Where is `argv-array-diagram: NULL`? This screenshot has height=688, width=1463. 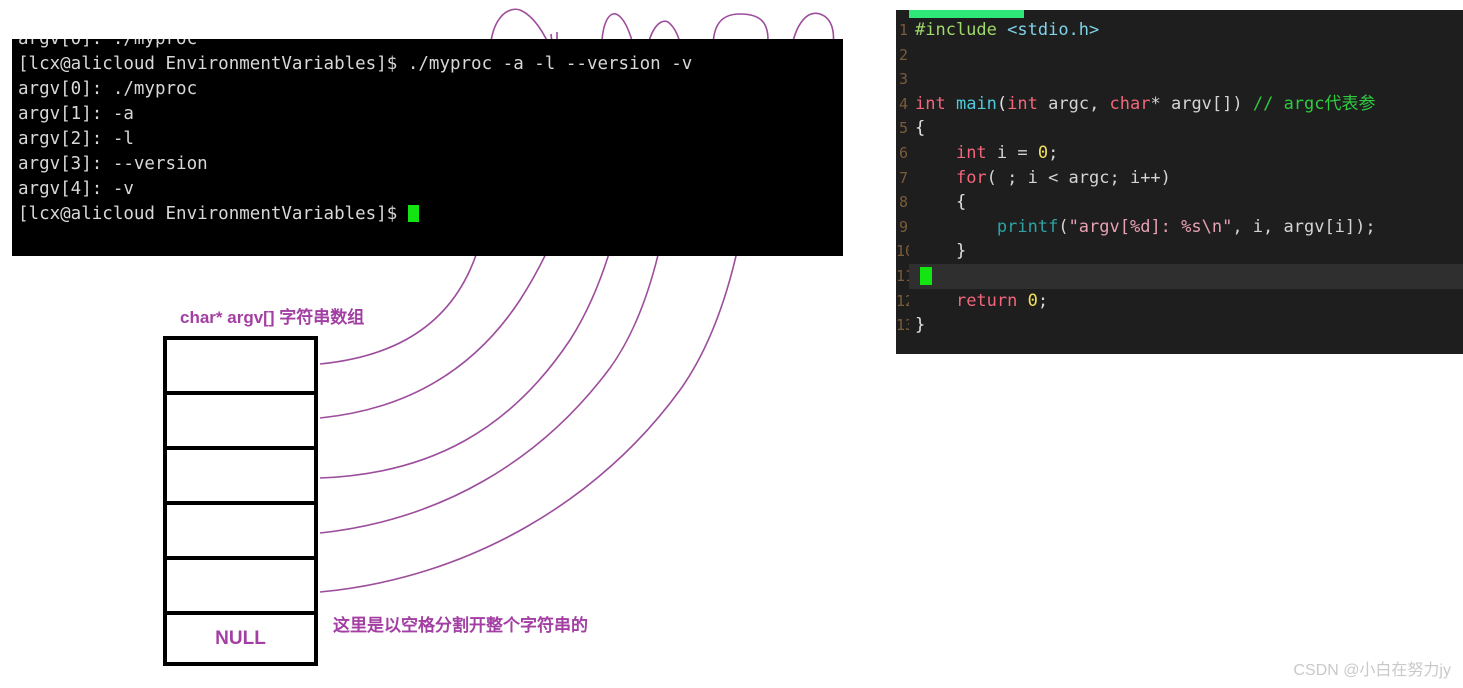
argv-array-diagram: NULL is located at coordinates (240, 501).